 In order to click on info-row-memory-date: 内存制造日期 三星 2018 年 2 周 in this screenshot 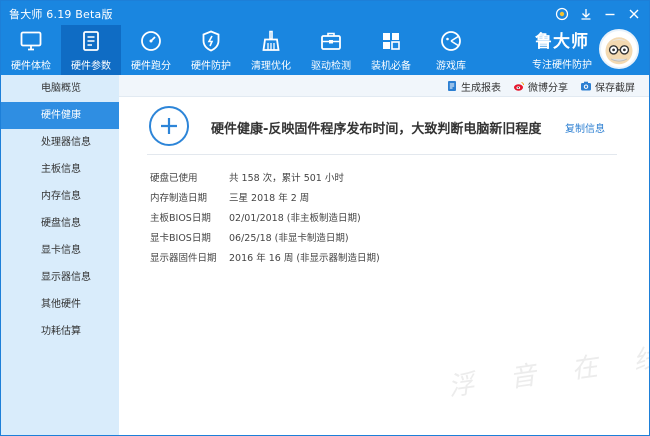, I will do `click(385, 199)`.